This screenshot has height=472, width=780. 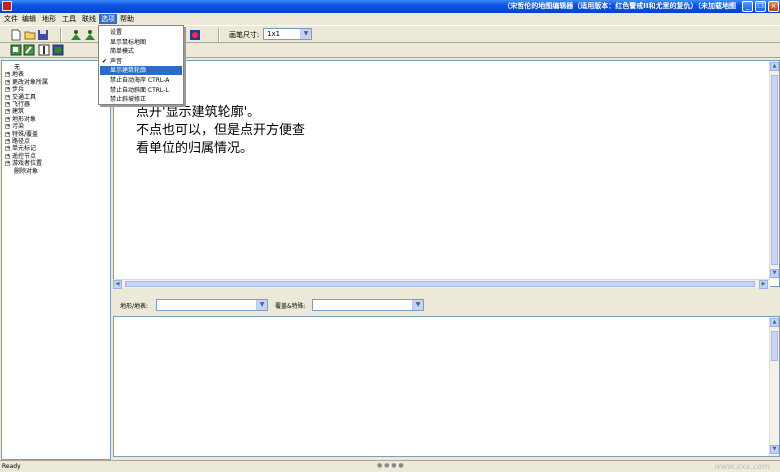 I want to click on preview-vscroll-thumb, so click(x=774, y=346).